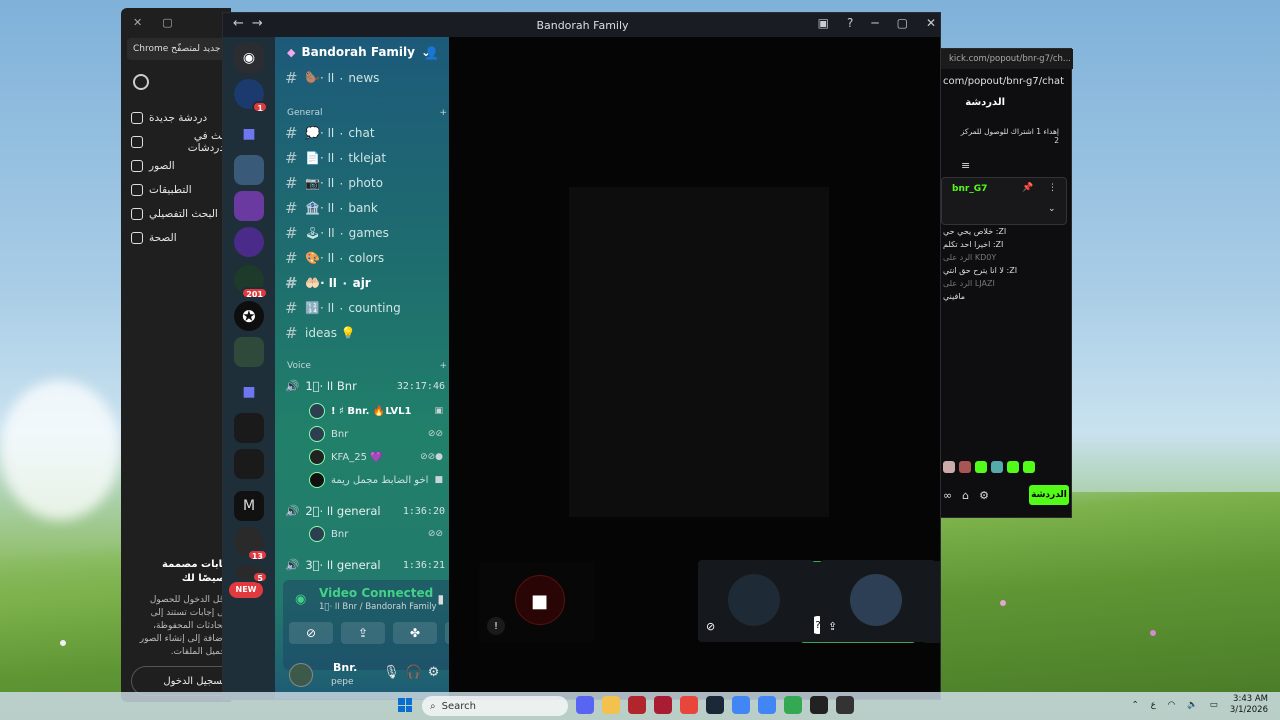 This screenshot has height=720, width=1280. Describe the element at coordinates (359, 52) in the screenshot. I see `server-header: ◆ Bandorah Family ⌄` at that location.